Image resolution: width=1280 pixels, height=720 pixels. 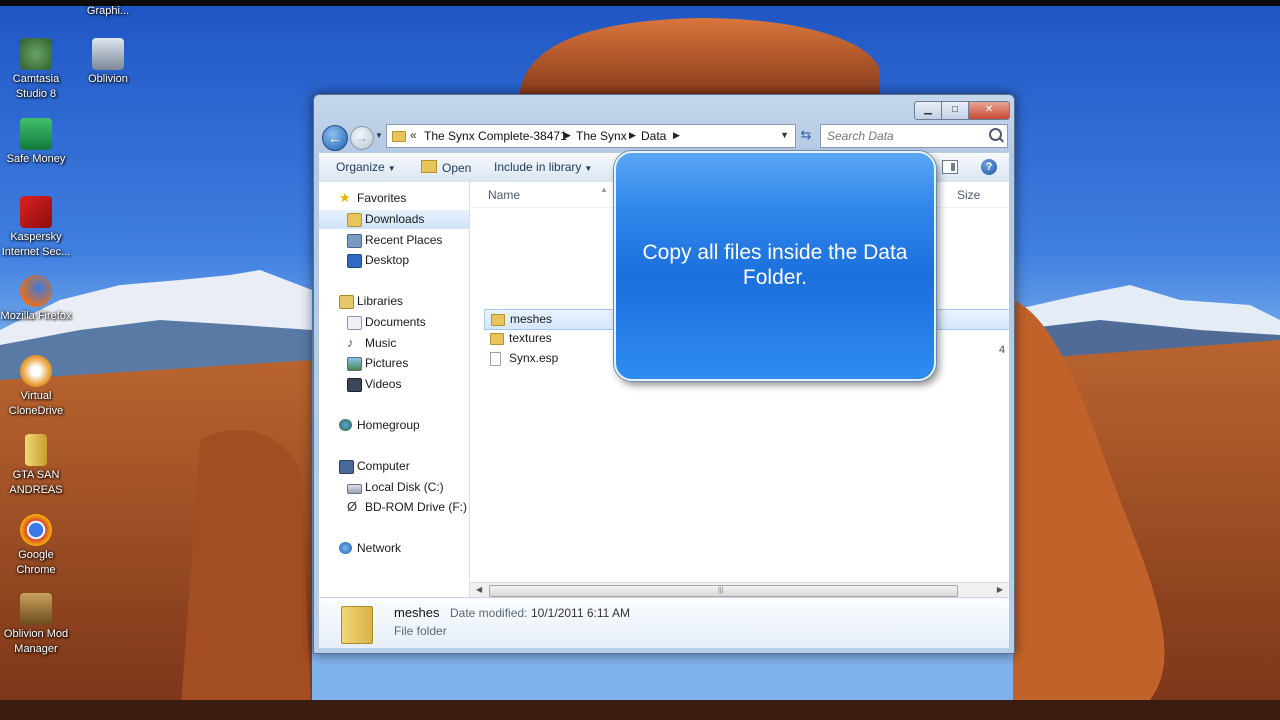 What do you see at coordinates (495, 359) in the screenshot?
I see `file-icon` at bounding box center [495, 359].